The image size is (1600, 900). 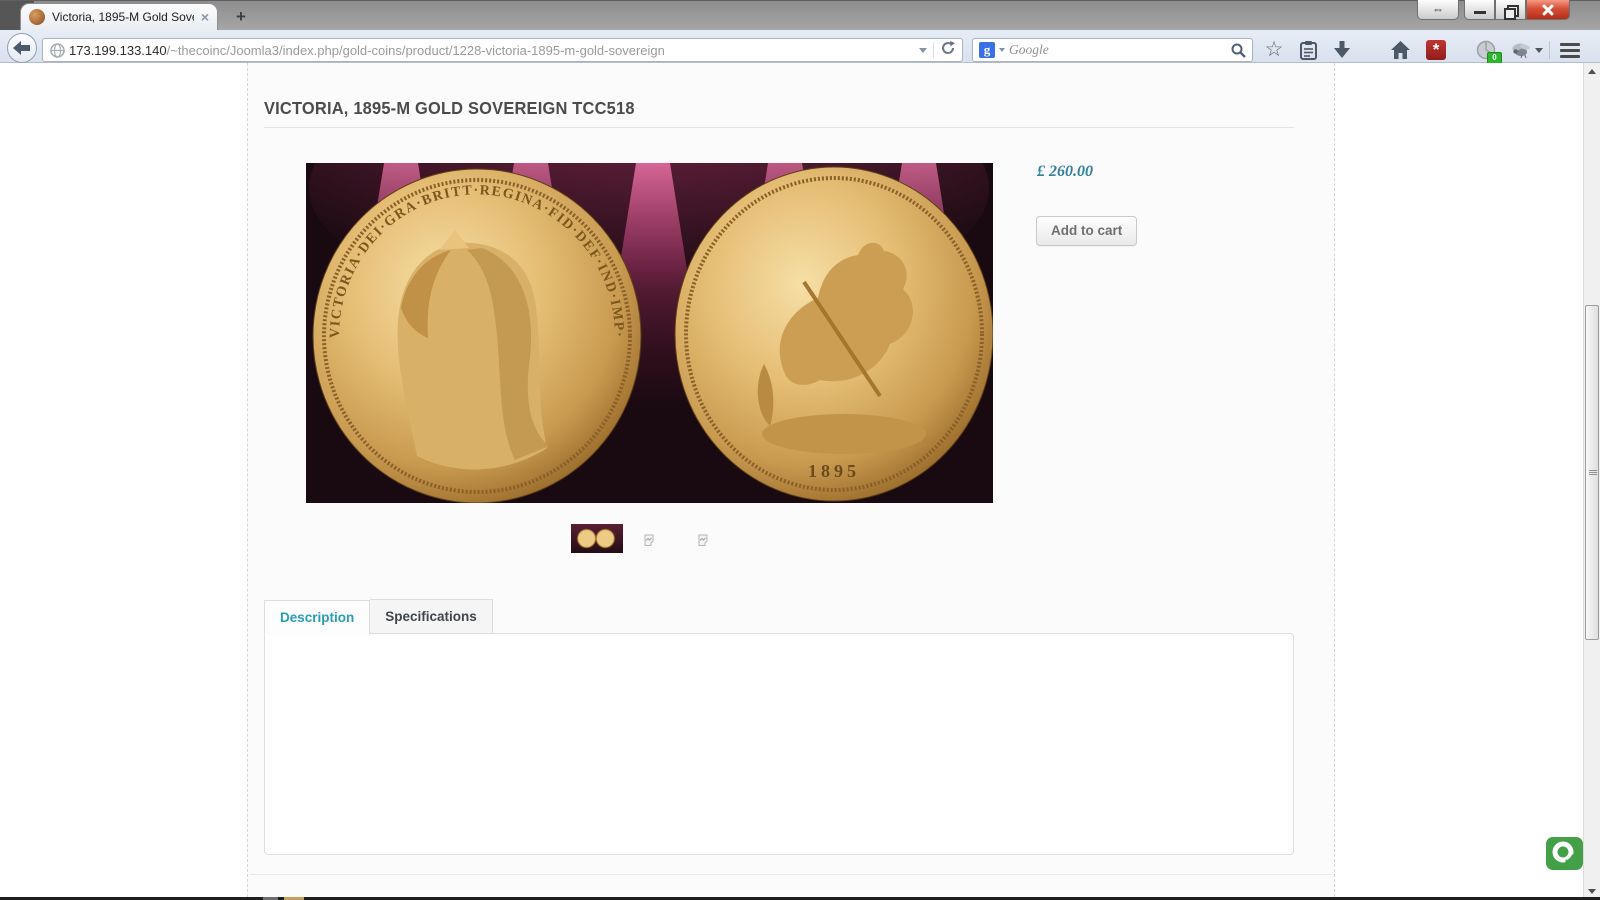 I want to click on back-arrow-icon, so click(x=21, y=48).